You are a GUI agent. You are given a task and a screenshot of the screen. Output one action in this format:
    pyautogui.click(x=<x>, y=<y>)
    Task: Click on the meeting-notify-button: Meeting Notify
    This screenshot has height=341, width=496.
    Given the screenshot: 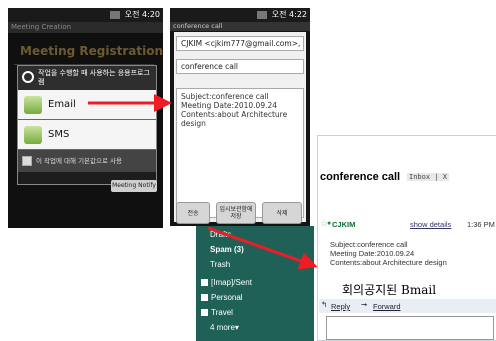 What is the action you would take?
    pyautogui.click(x=134, y=186)
    